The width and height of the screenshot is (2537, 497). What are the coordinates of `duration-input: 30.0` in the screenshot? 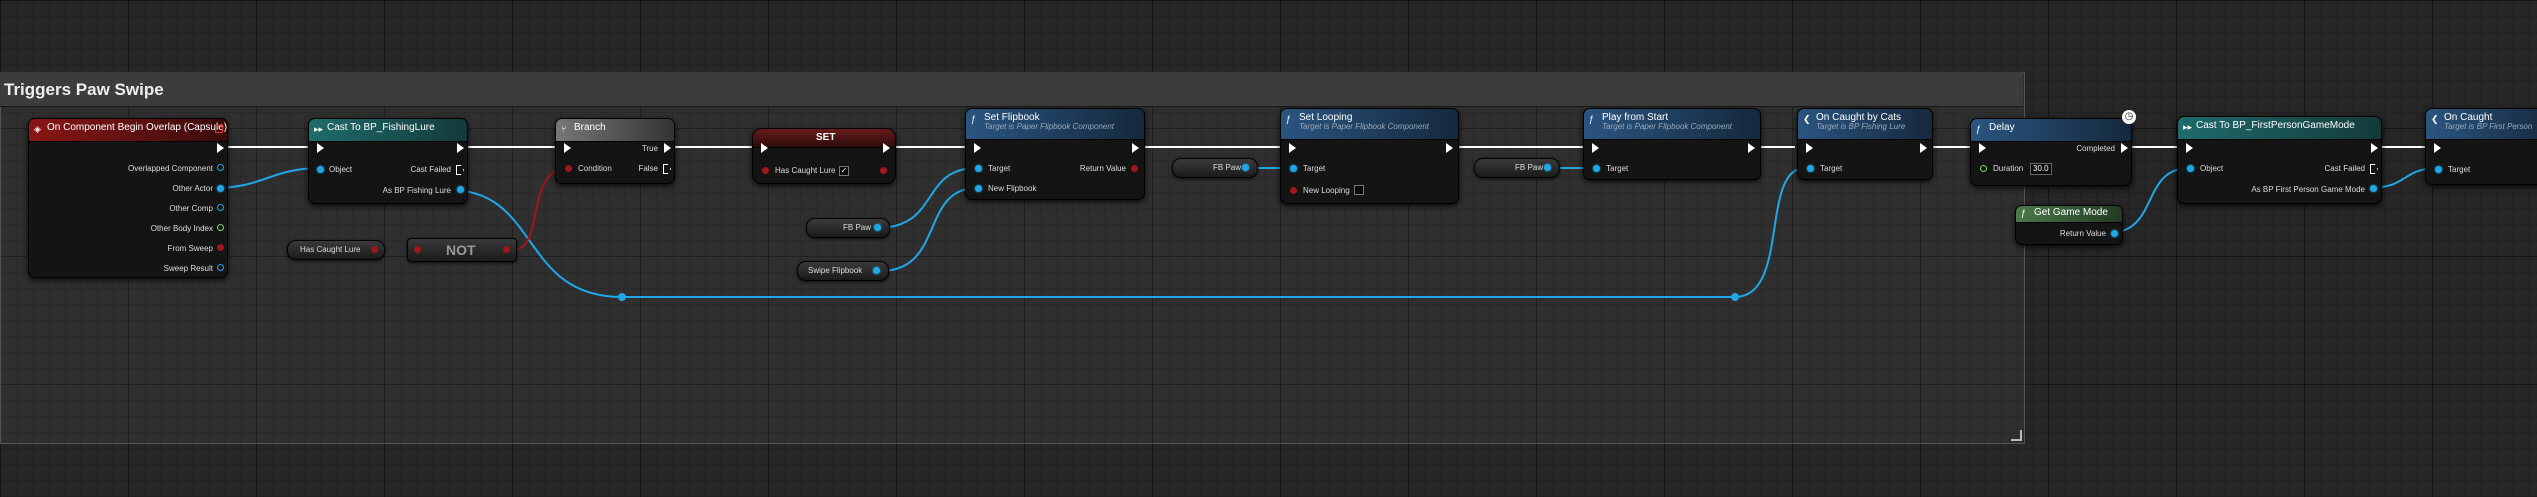 It's located at (2041, 169).